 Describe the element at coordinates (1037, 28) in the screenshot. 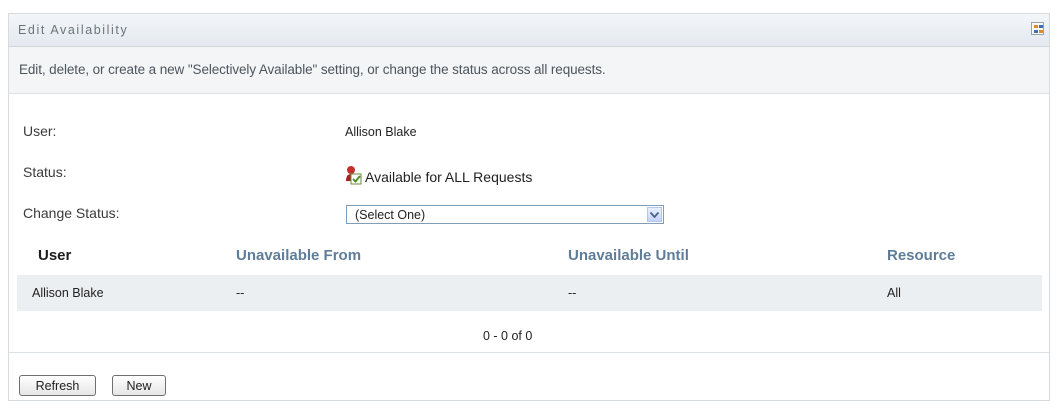

I see `grid-menu-icon` at that location.